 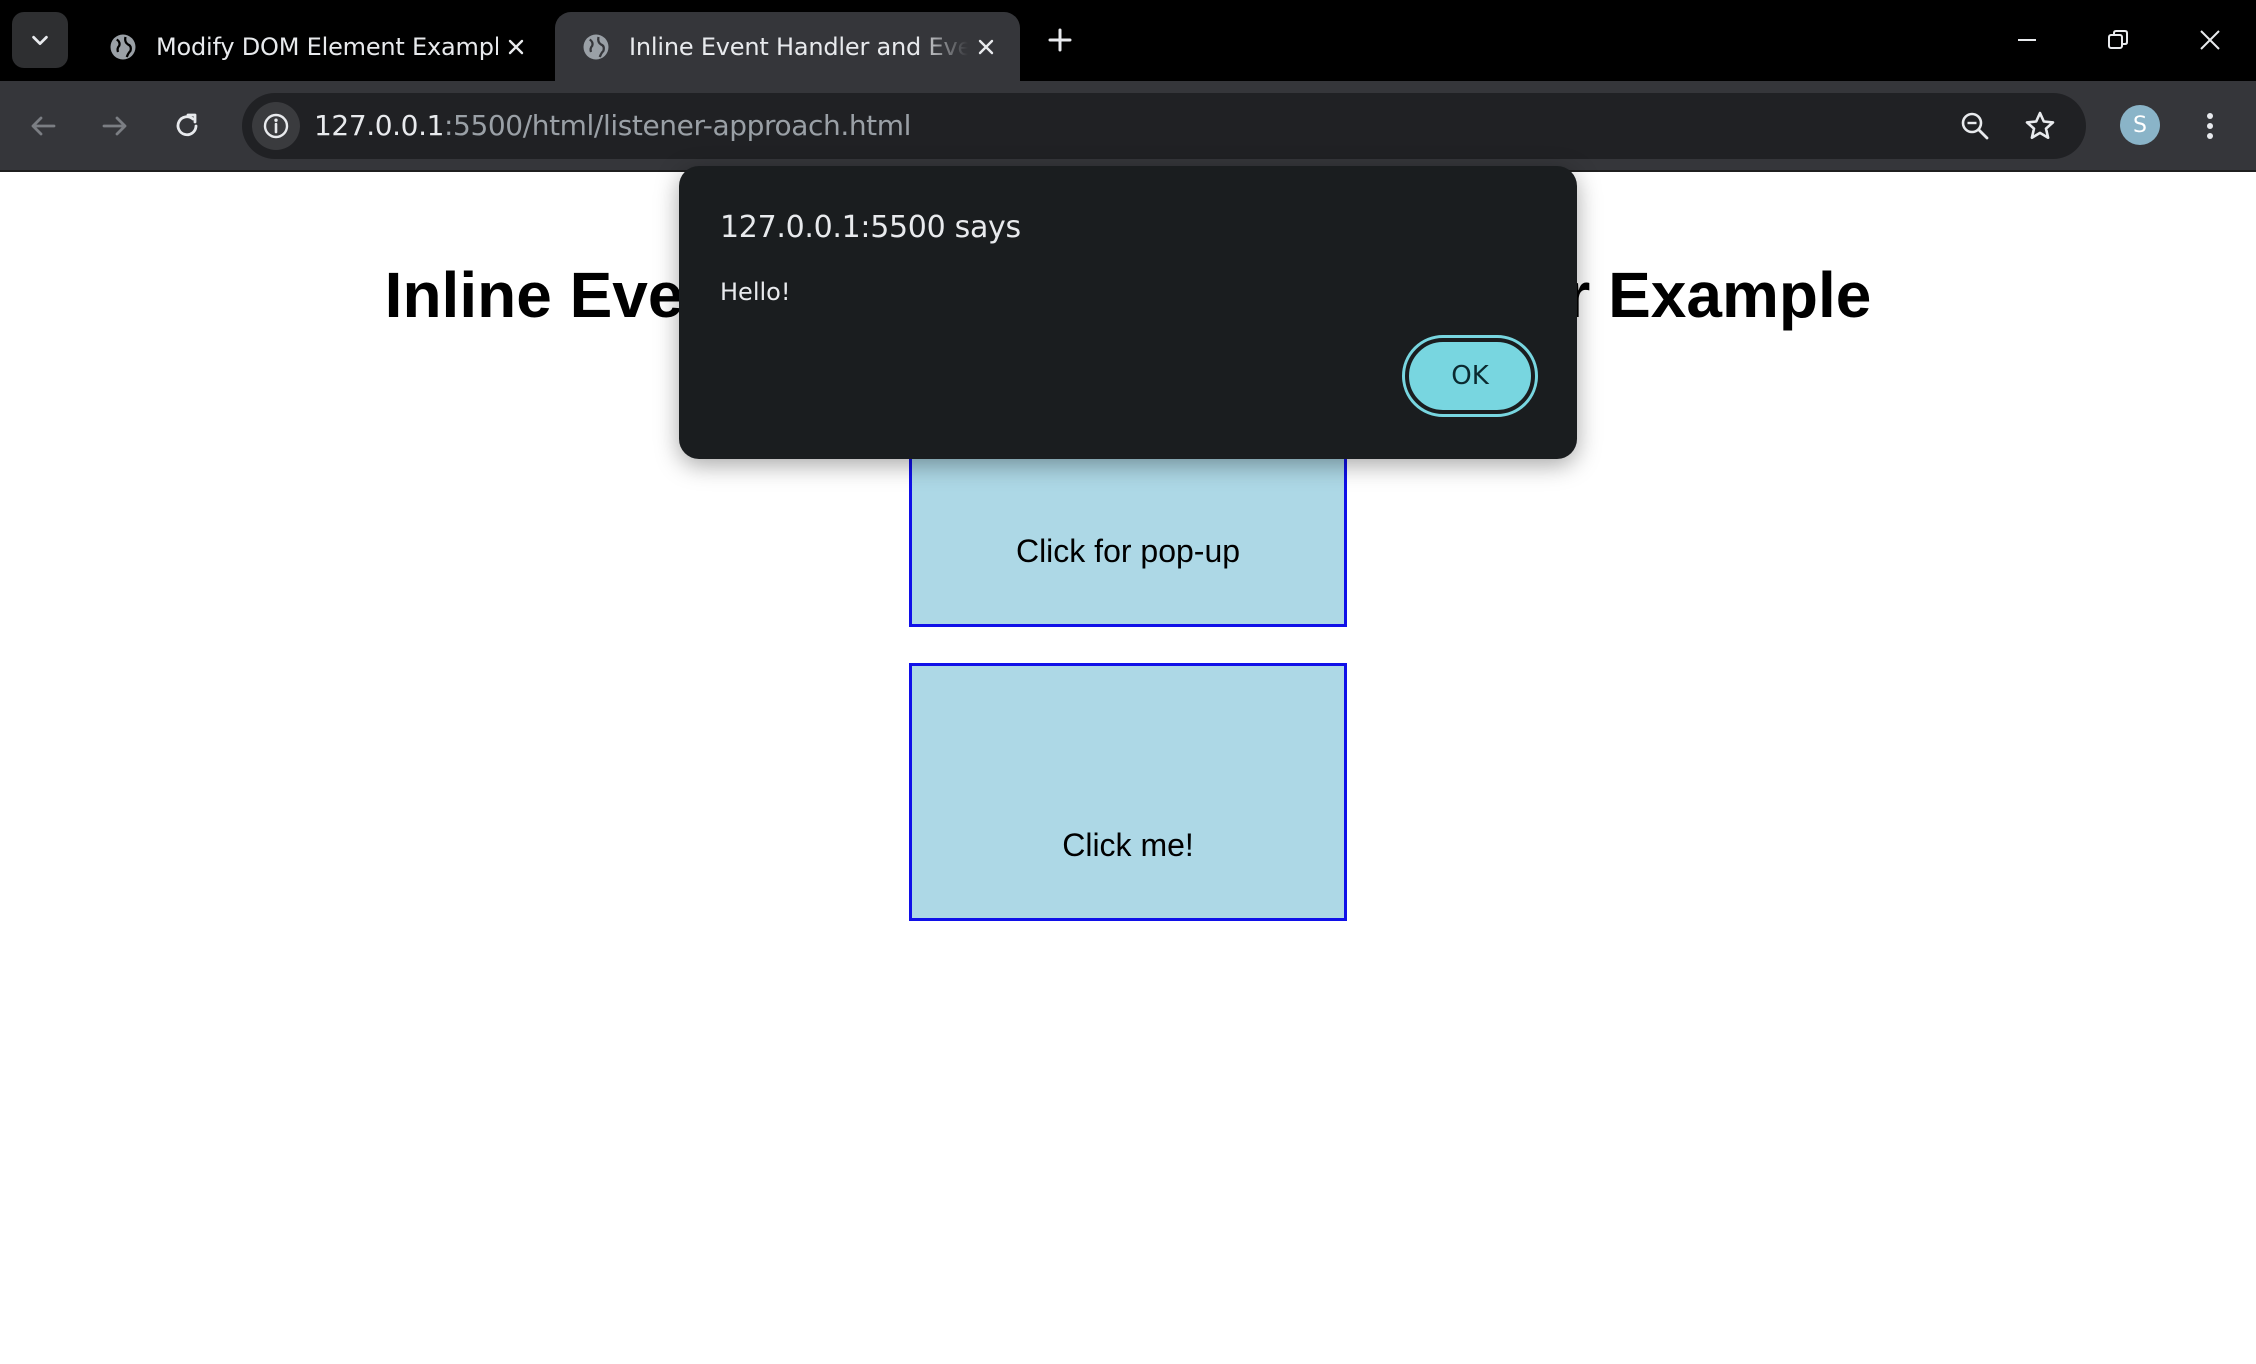 I want to click on reload-icon, so click(x=187, y=125).